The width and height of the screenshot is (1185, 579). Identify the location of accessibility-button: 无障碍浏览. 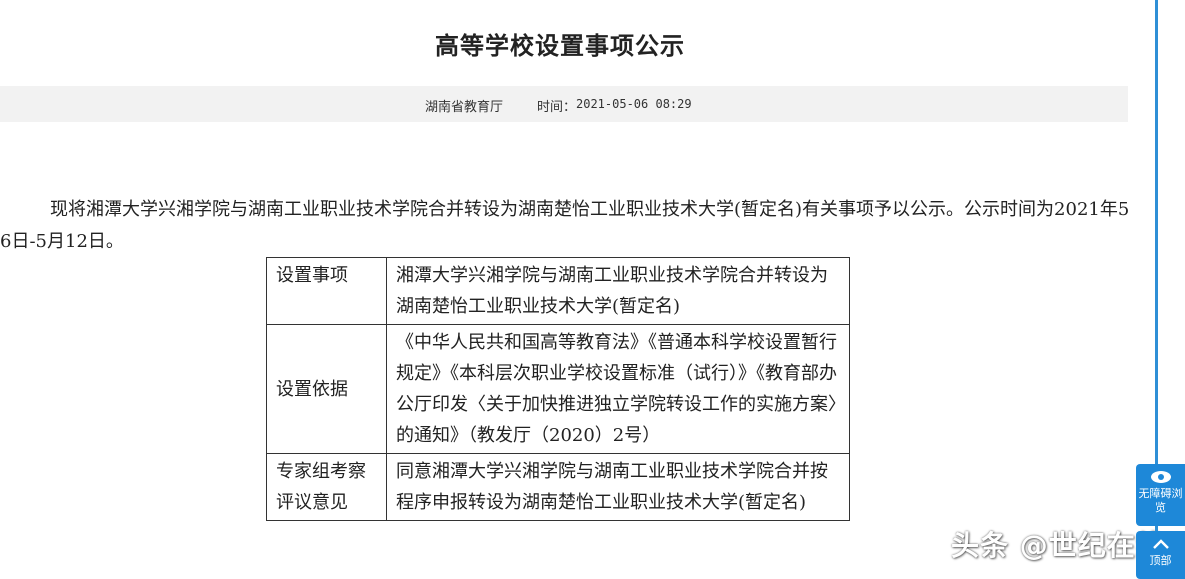
(1160, 495).